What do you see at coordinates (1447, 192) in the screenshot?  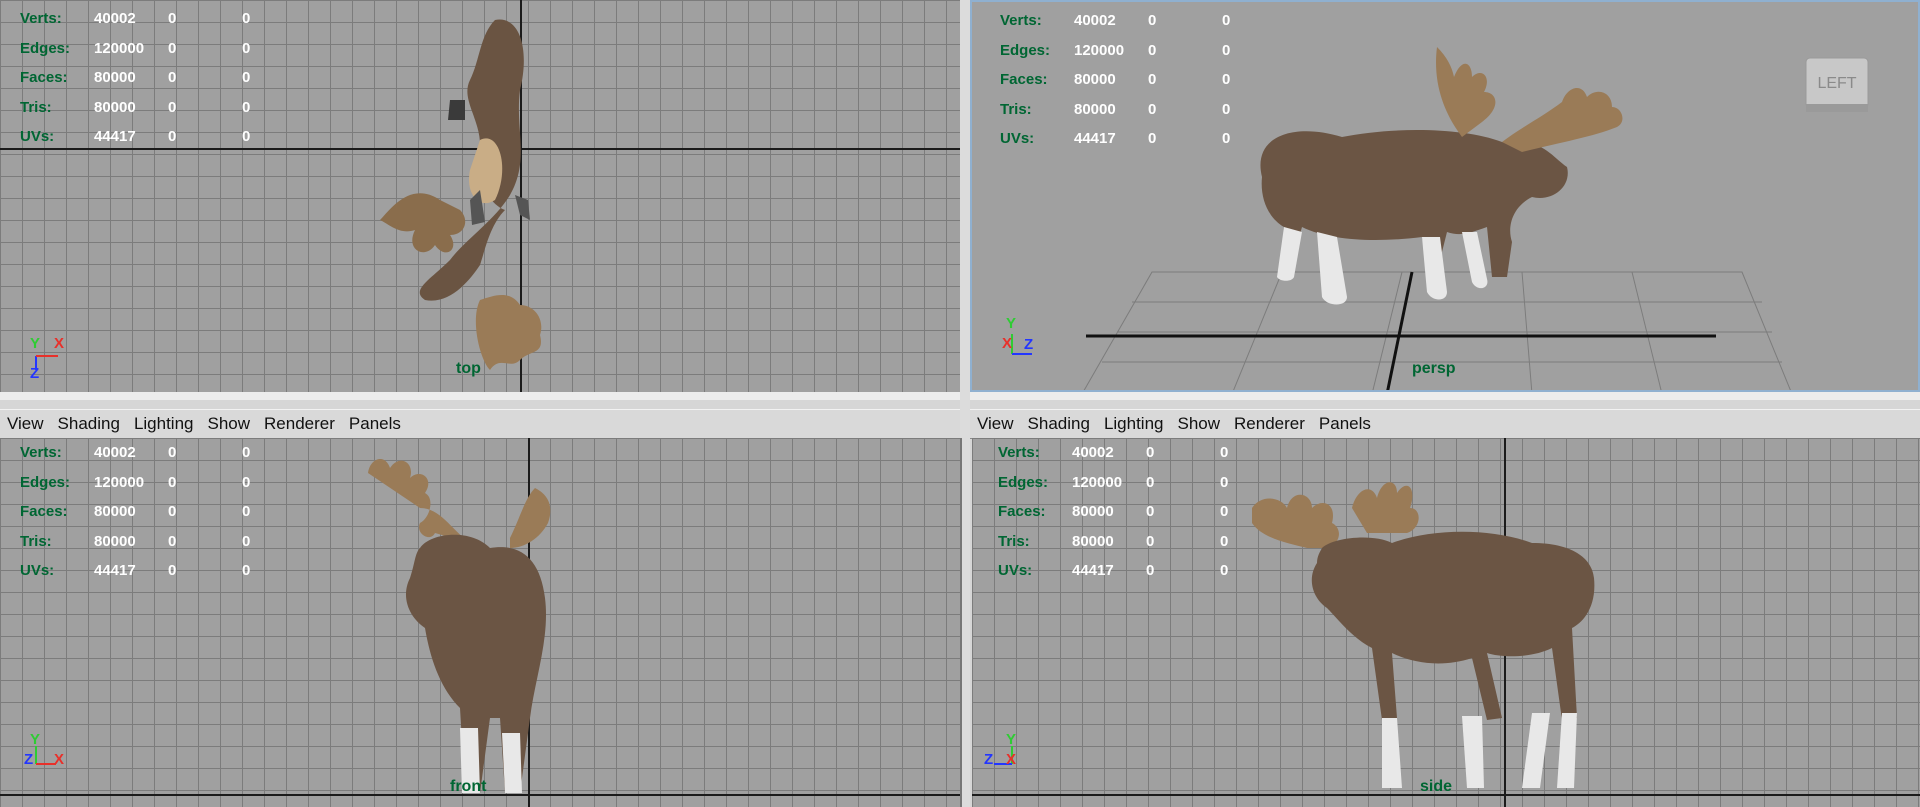 I see `moose-model-persp` at bounding box center [1447, 192].